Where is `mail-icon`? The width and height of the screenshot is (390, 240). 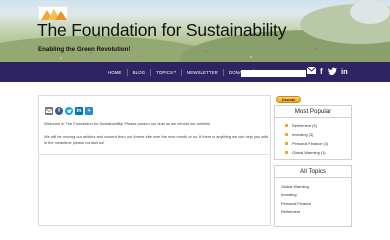 mail-icon is located at coordinates (311, 71).